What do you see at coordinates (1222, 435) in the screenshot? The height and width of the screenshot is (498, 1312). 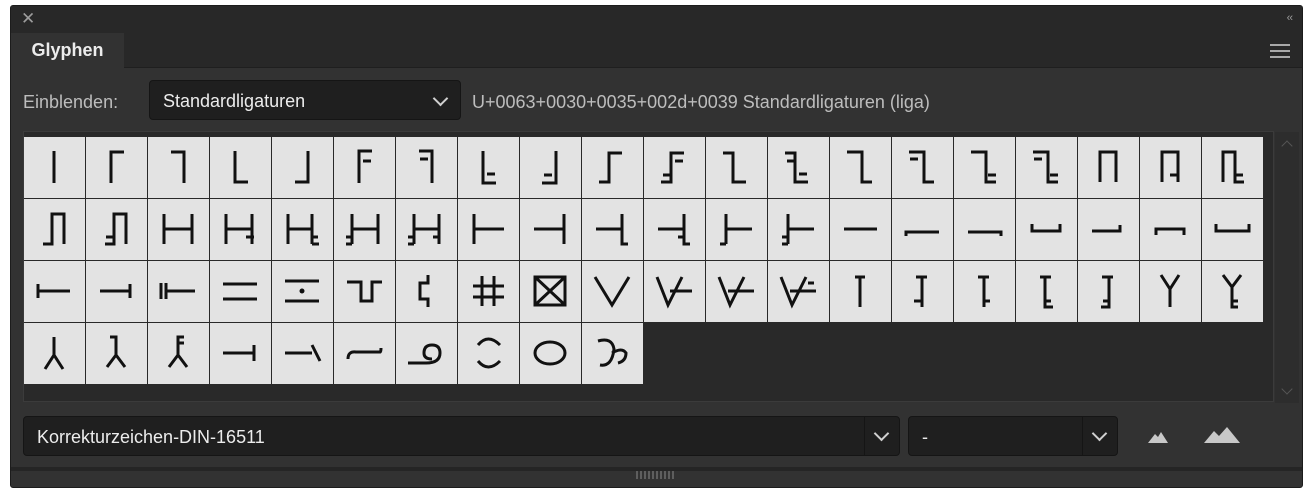 I see `zoom-in-icon` at bounding box center [1222, 435].